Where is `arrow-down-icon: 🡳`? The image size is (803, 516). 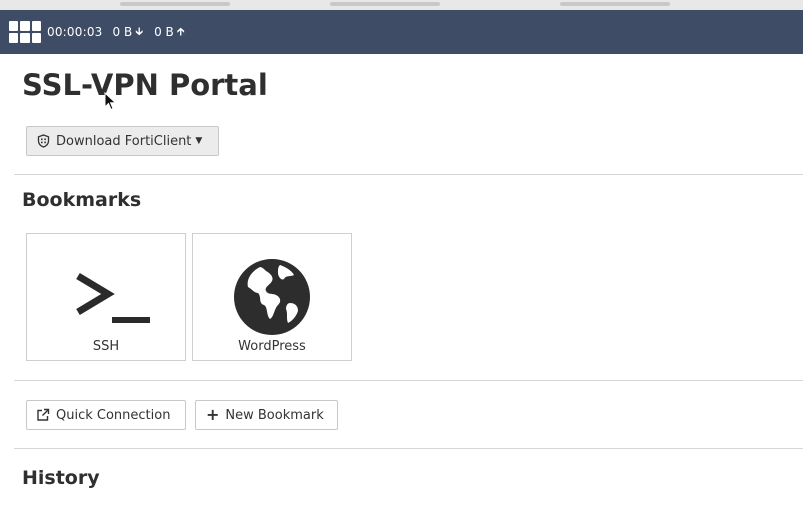
arrow-down-icon: 🡳 is located at coordinates (139, 31).